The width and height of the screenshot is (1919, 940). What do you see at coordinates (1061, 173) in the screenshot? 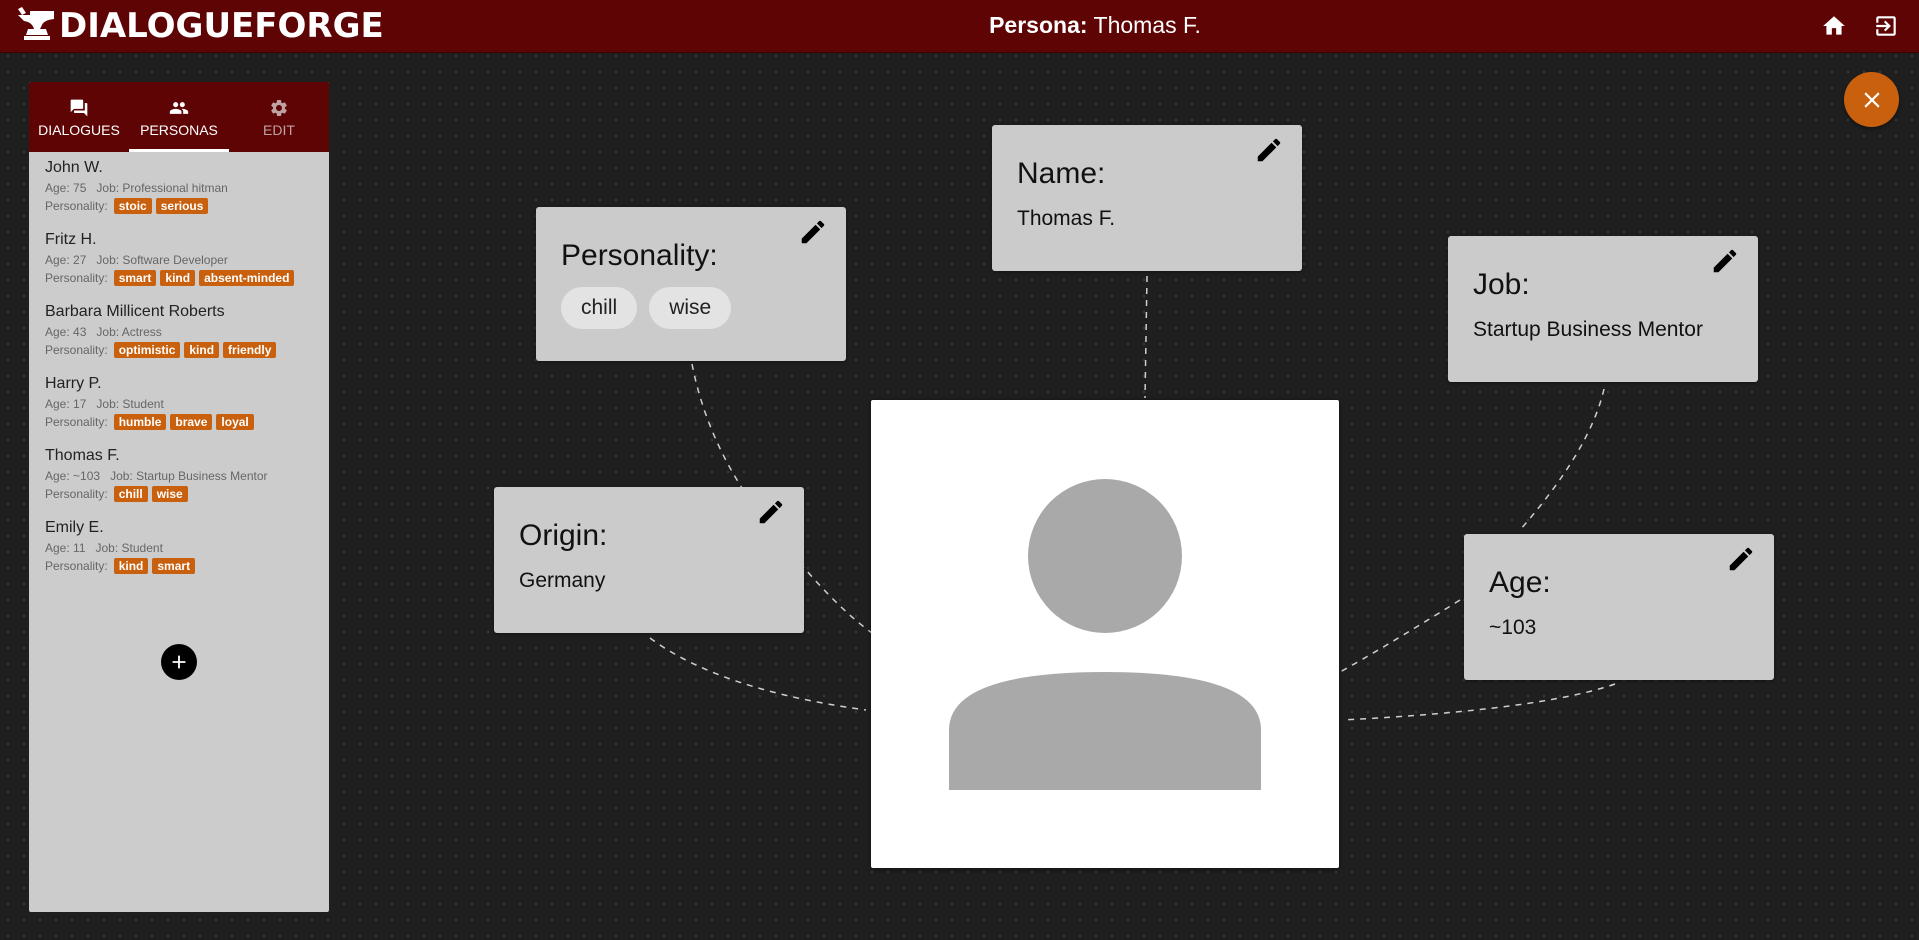
I see `name-card-label: Name:` at bounding box center [1061, 173].